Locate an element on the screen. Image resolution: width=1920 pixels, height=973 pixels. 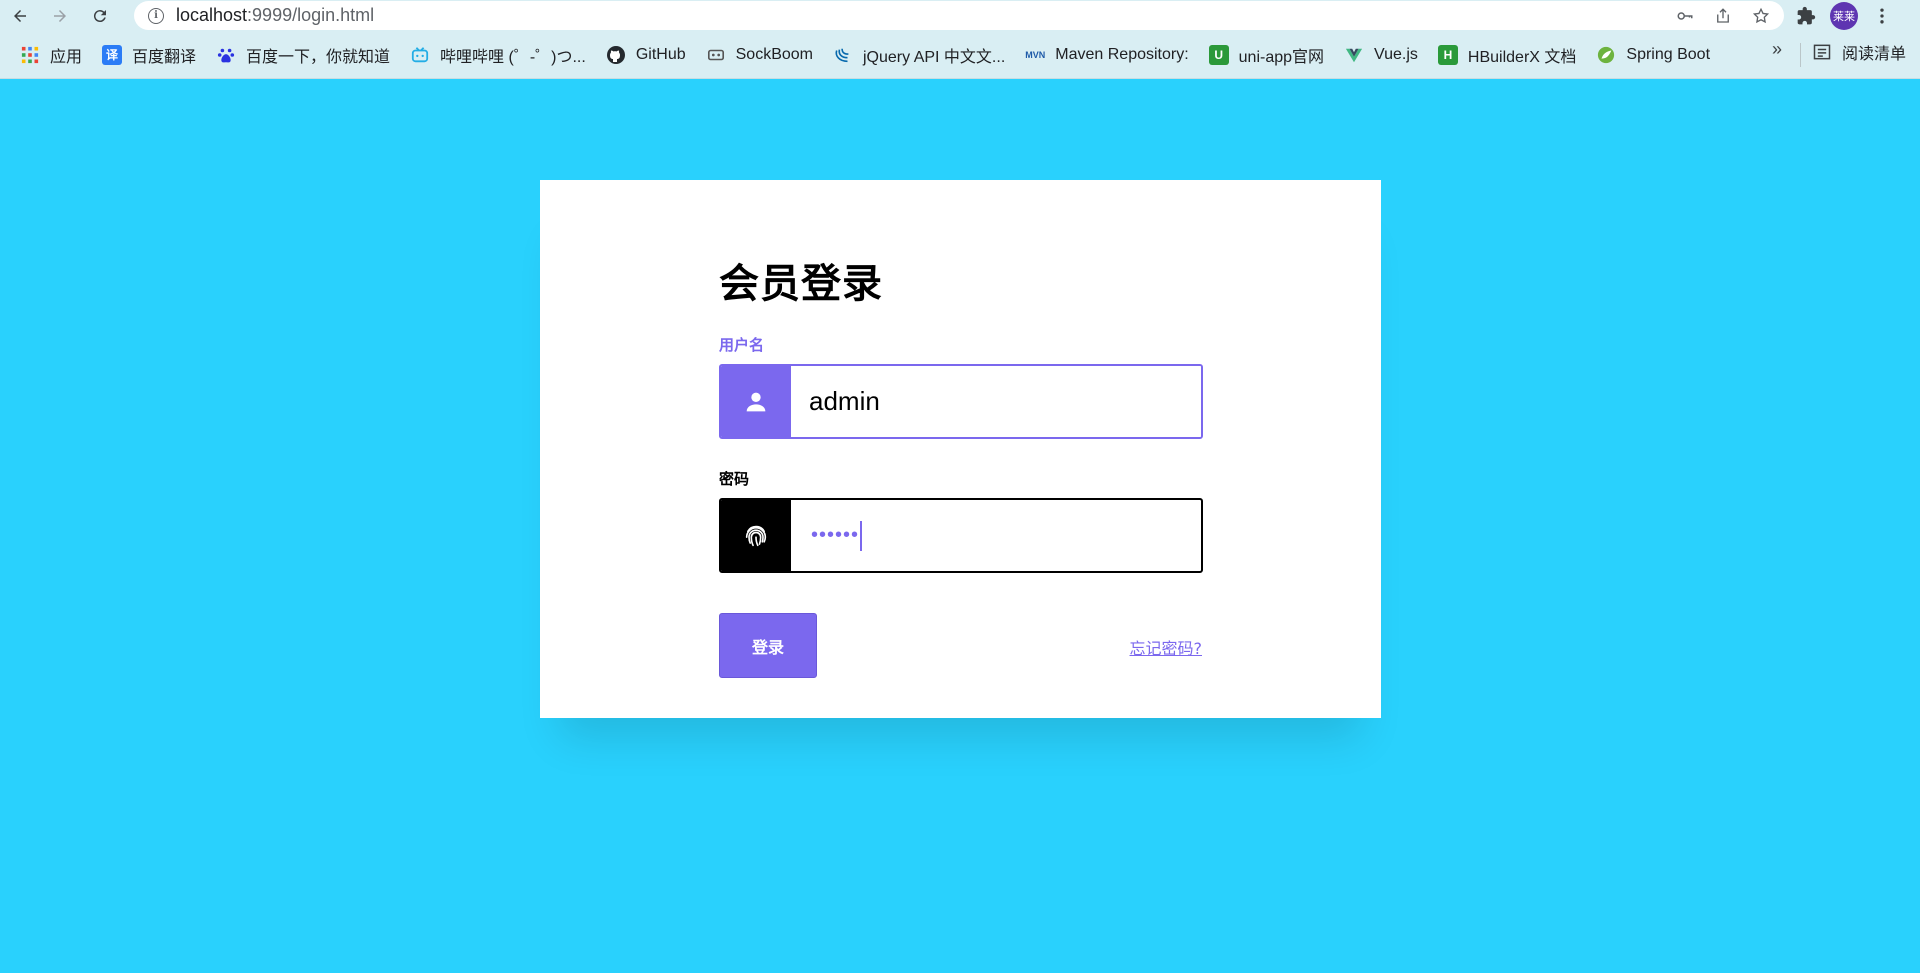
address-bar: i localhost:9999/login.html is located at coordinates (959, 15).